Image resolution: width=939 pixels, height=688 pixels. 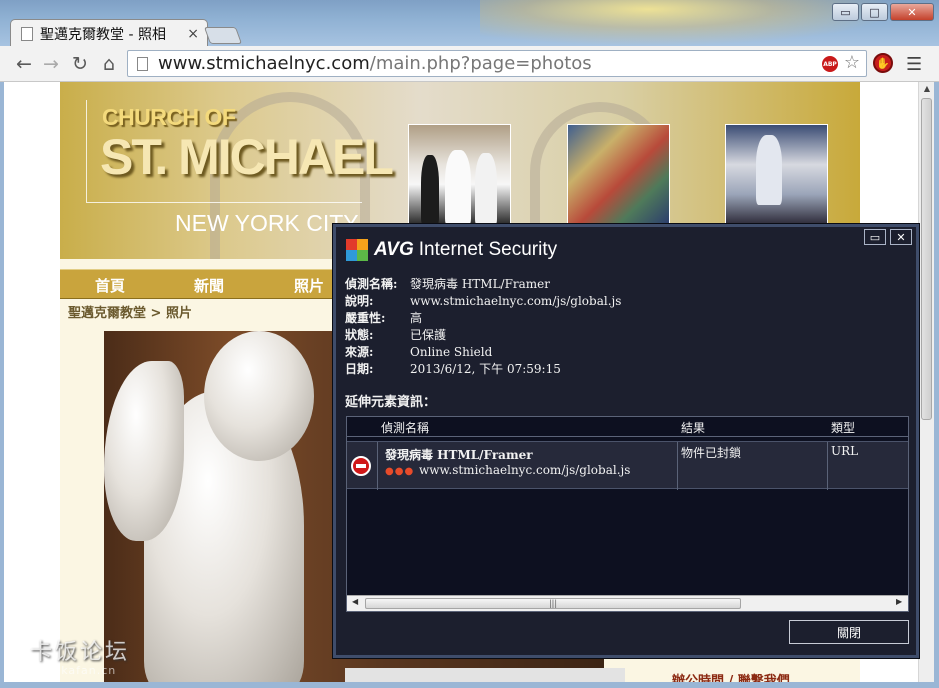 What do you see at coordinates (874, 12) in the screenshot?
I see `maximize-button: □` at bounding box center [874, 12].